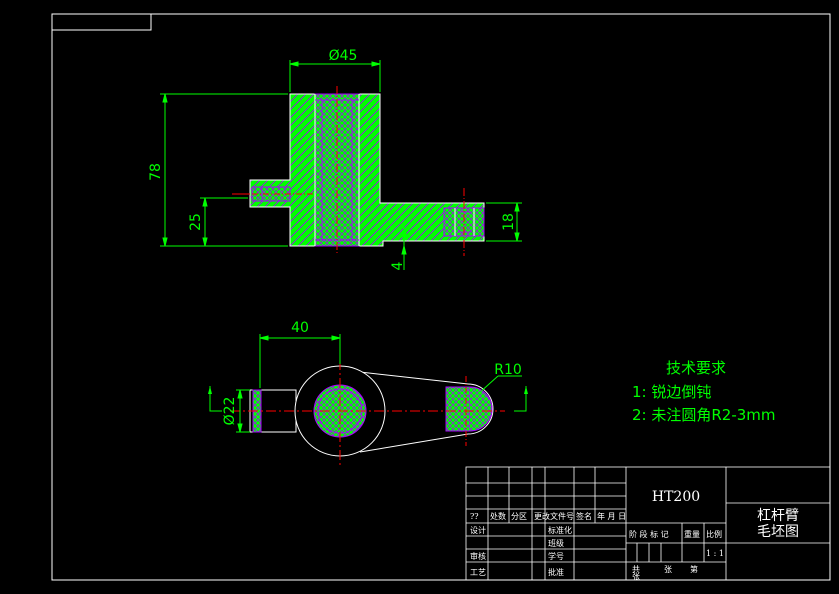 The image size is (839, 594). Describe the element at coordinates (671, 392) in the screenshot. I see `note-line-1: 1: 锐边倒钝` at that location.